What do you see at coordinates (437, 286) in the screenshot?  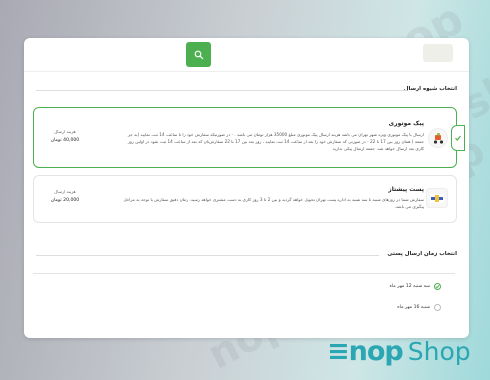 I see `radio-checked-icon` at bounding box center [437, 286].